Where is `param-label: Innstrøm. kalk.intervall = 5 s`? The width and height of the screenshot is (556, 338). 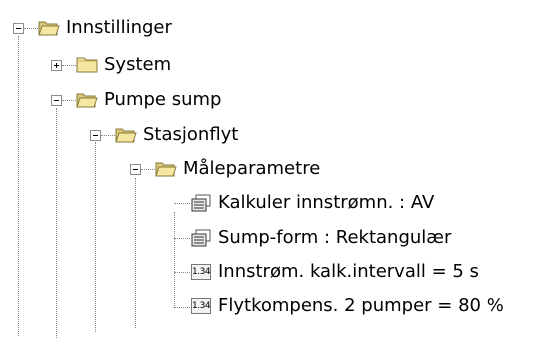
param-label: Innstrøm. kalk.intervall = 5 s is located at coordinates (348, 272).